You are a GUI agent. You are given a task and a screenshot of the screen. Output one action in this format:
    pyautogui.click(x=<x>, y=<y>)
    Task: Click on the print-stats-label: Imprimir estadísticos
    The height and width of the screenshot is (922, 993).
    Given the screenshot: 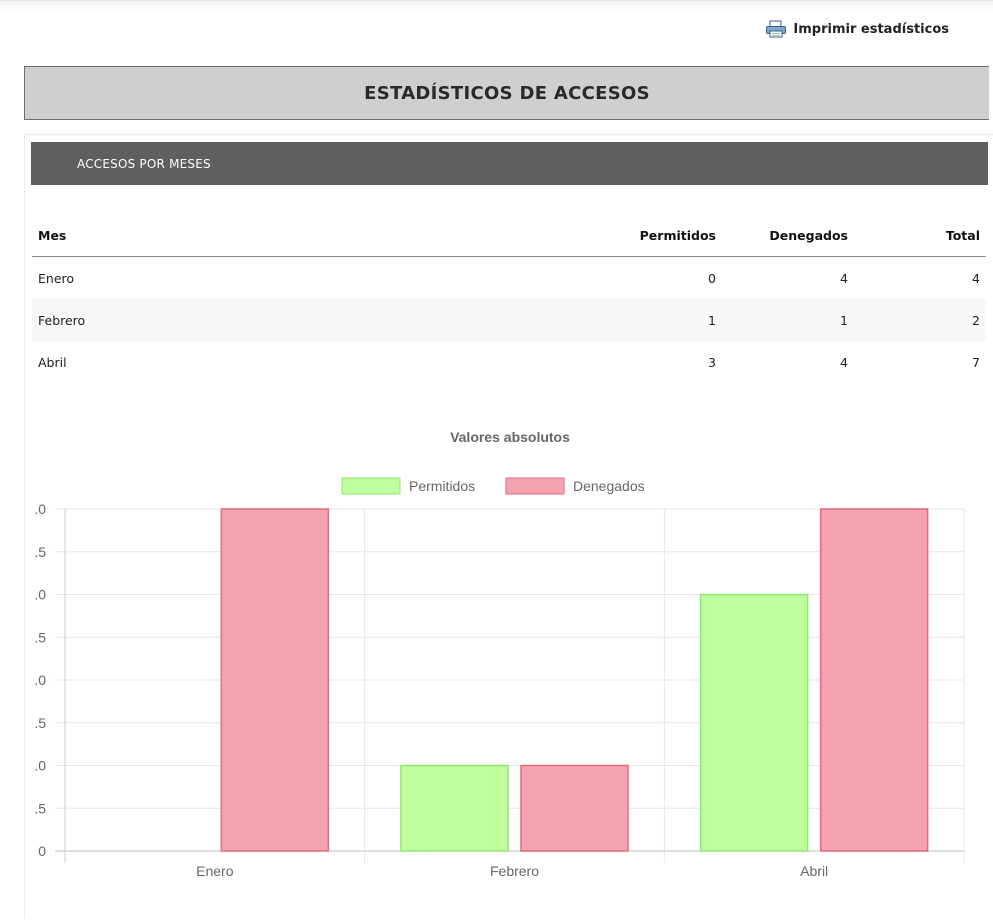 What is the action you would take?
    pyautogui.click(x=871, y=29)
    